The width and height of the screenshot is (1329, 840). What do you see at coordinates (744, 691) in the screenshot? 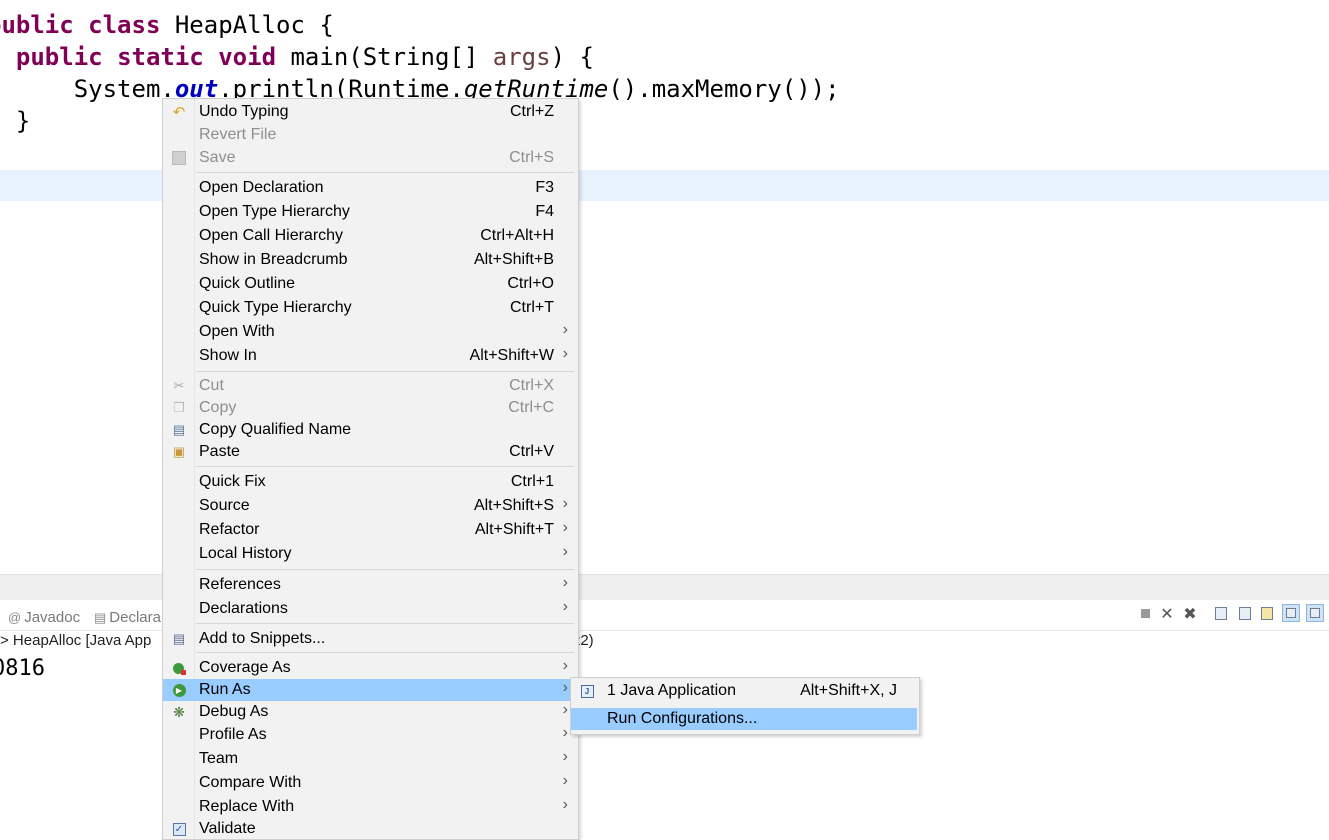
I see `menu-item-java-application: J 1 Java Application Alt+Shift+X, J` at bounding box center [744, 691].